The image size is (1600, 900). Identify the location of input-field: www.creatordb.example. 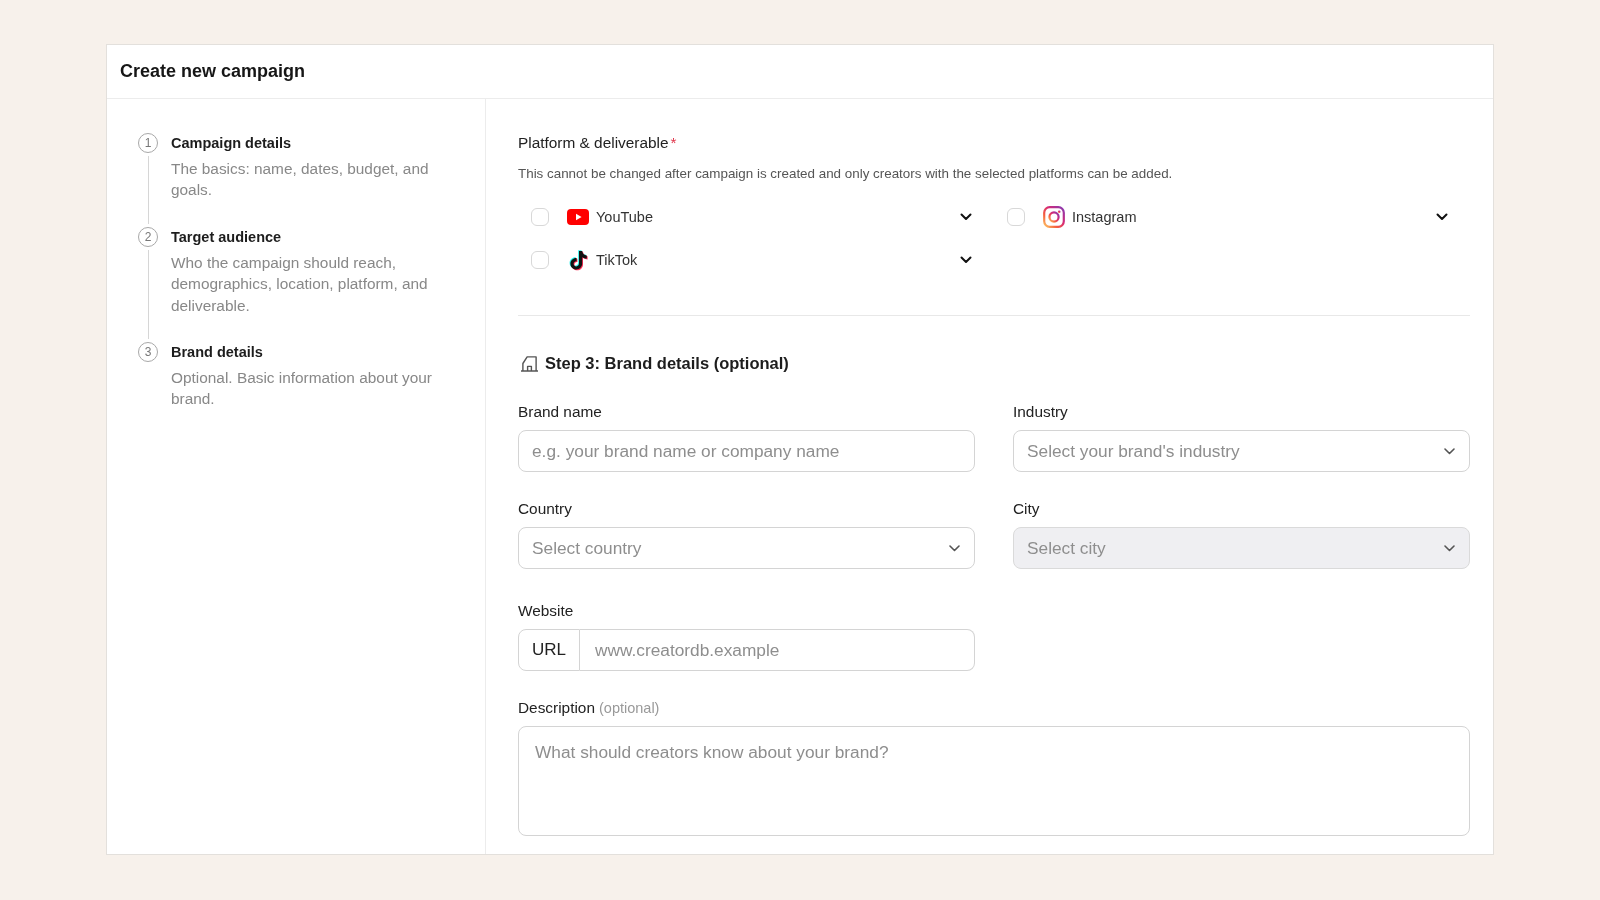
(777, 650).